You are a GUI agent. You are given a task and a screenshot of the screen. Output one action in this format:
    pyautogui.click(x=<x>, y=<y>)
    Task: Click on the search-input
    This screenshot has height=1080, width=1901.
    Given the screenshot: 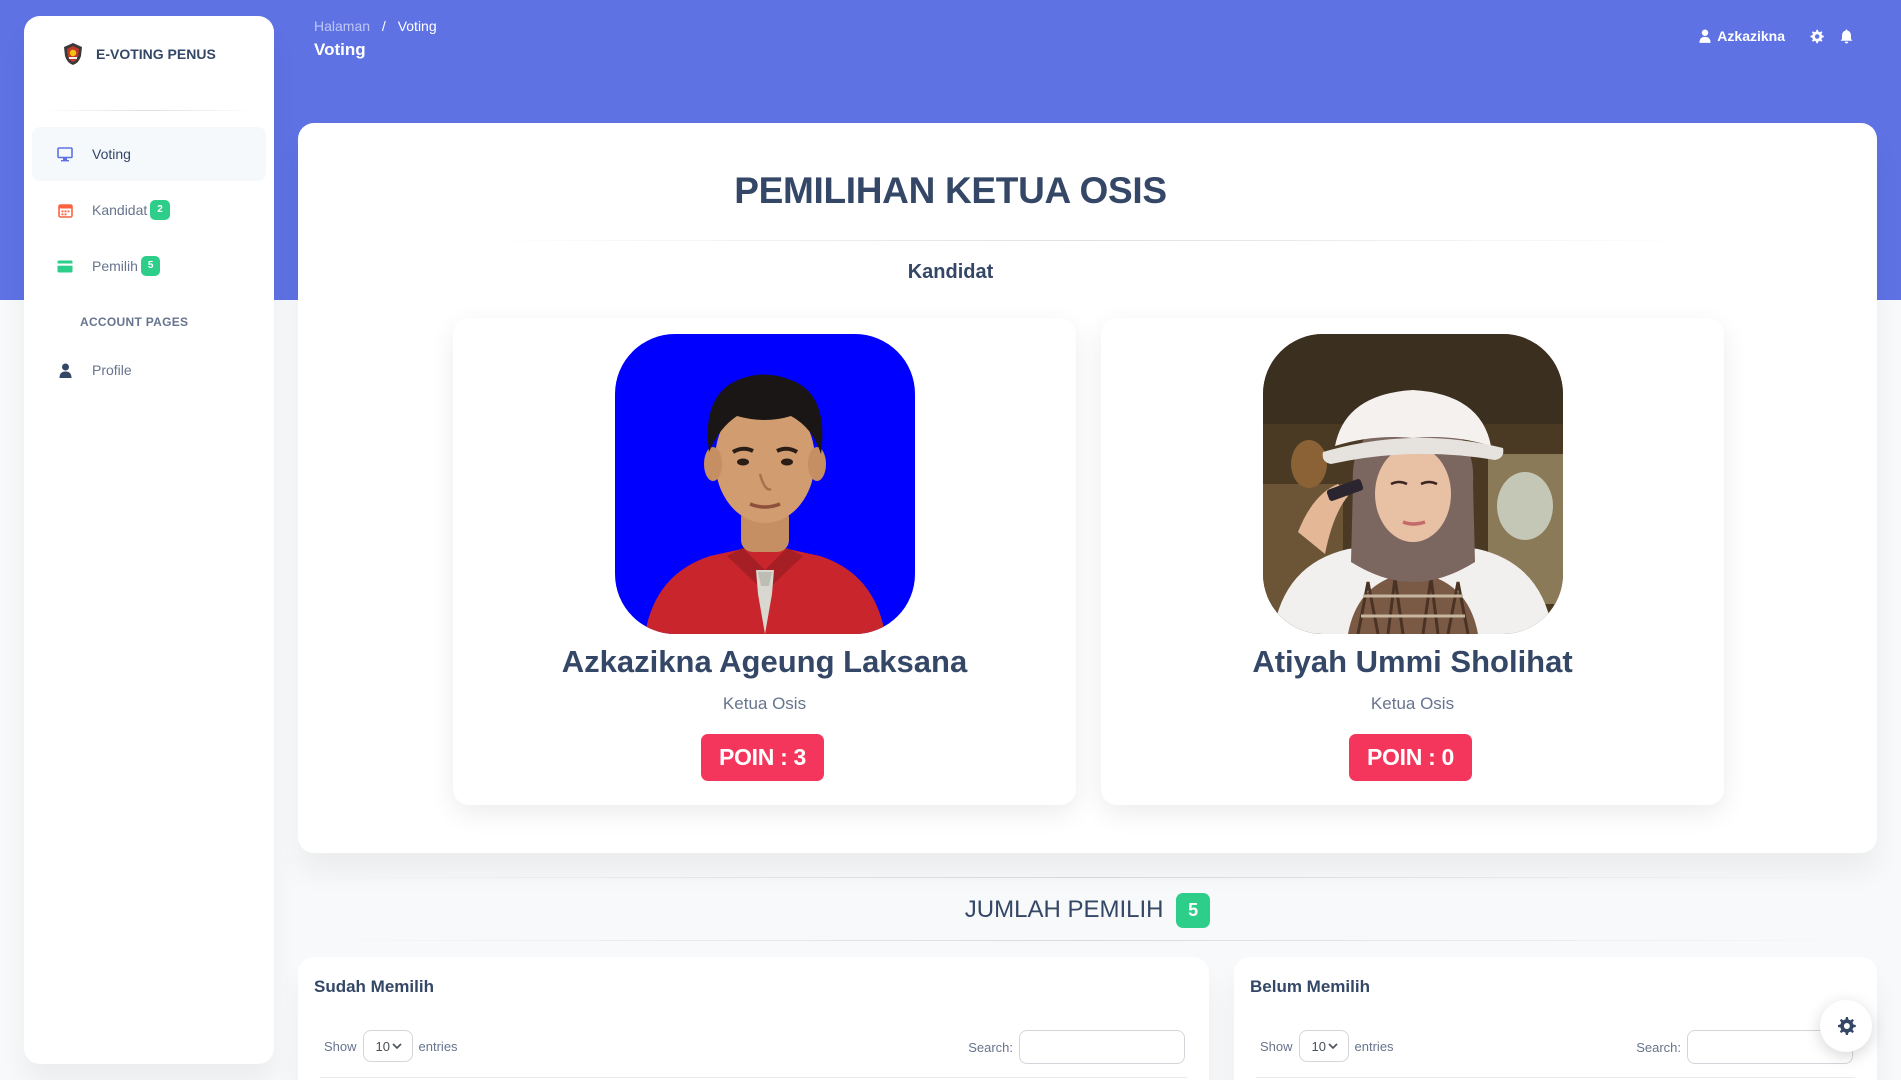 What is the action you would take?
    pyautogui.click(x=1102, y=1047)
    